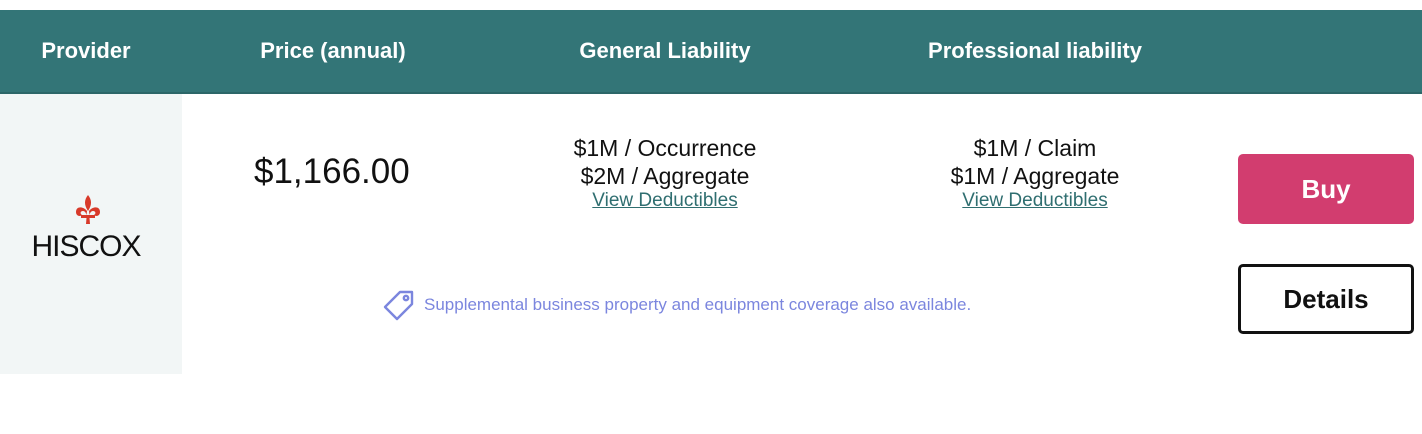  I want to click on header-price: Price (annual), so click(333, 50).